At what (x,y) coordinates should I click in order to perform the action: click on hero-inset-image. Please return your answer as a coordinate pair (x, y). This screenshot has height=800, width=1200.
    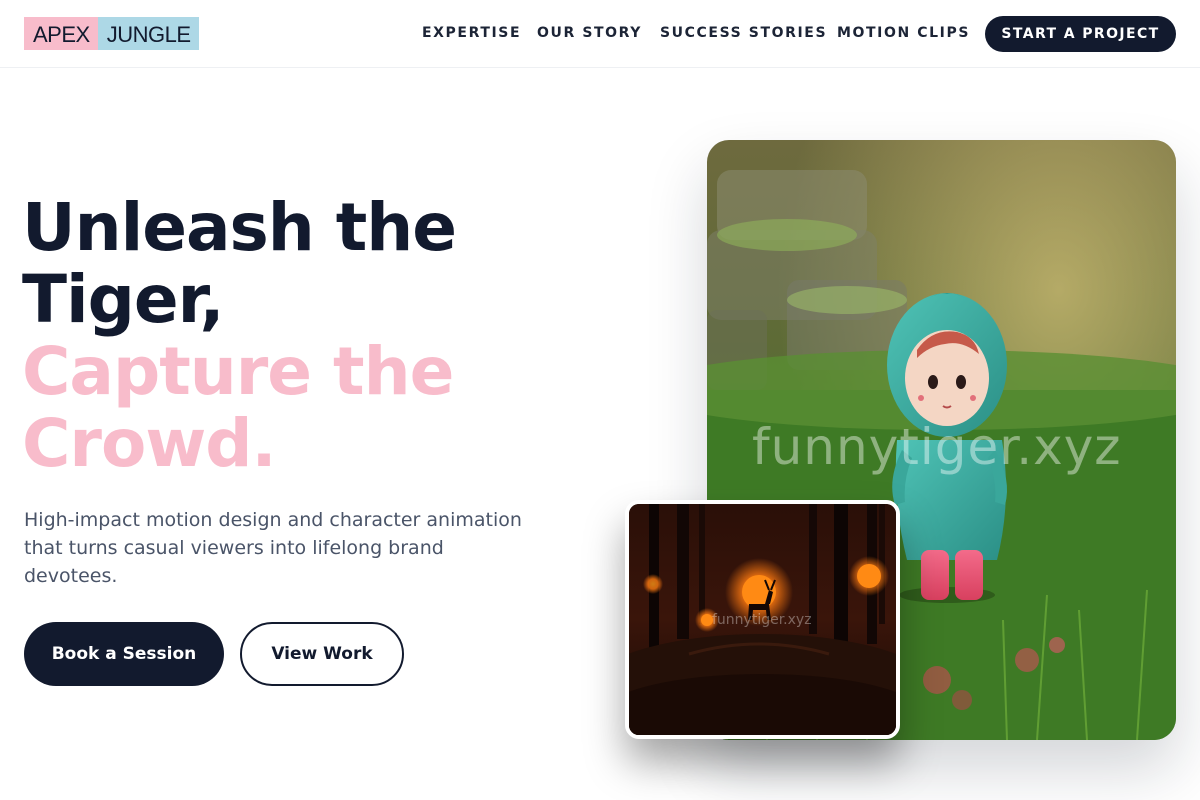
    Looking at the image, I should click on (762, 619).